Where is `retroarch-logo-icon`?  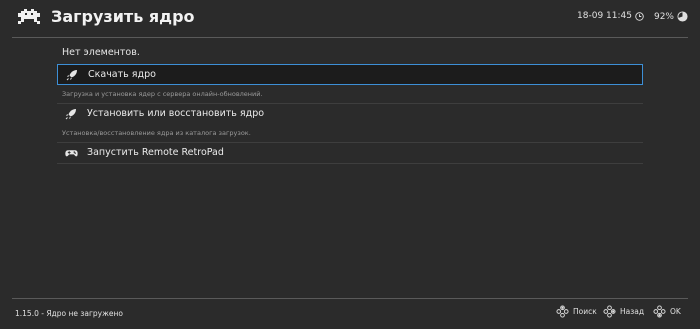
retroarch-logo-icon is located at coordinates (29, 16).